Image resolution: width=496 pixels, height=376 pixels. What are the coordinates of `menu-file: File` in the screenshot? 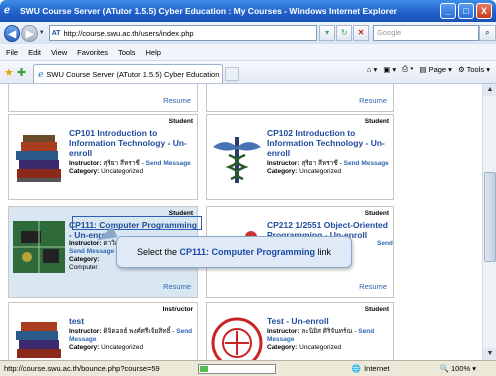 It's located at (12, 52).